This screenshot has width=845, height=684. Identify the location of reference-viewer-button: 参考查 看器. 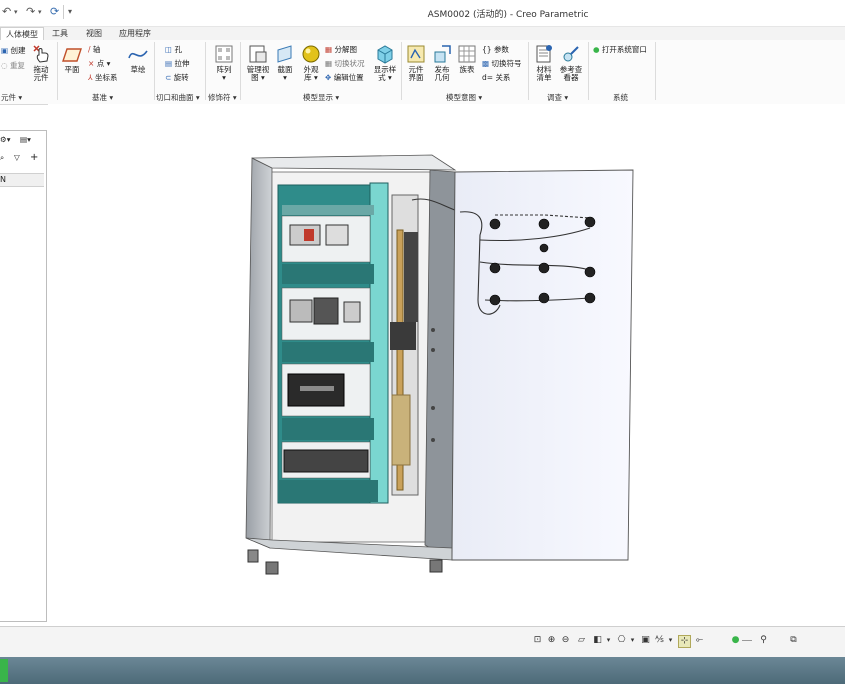
(571, 63).